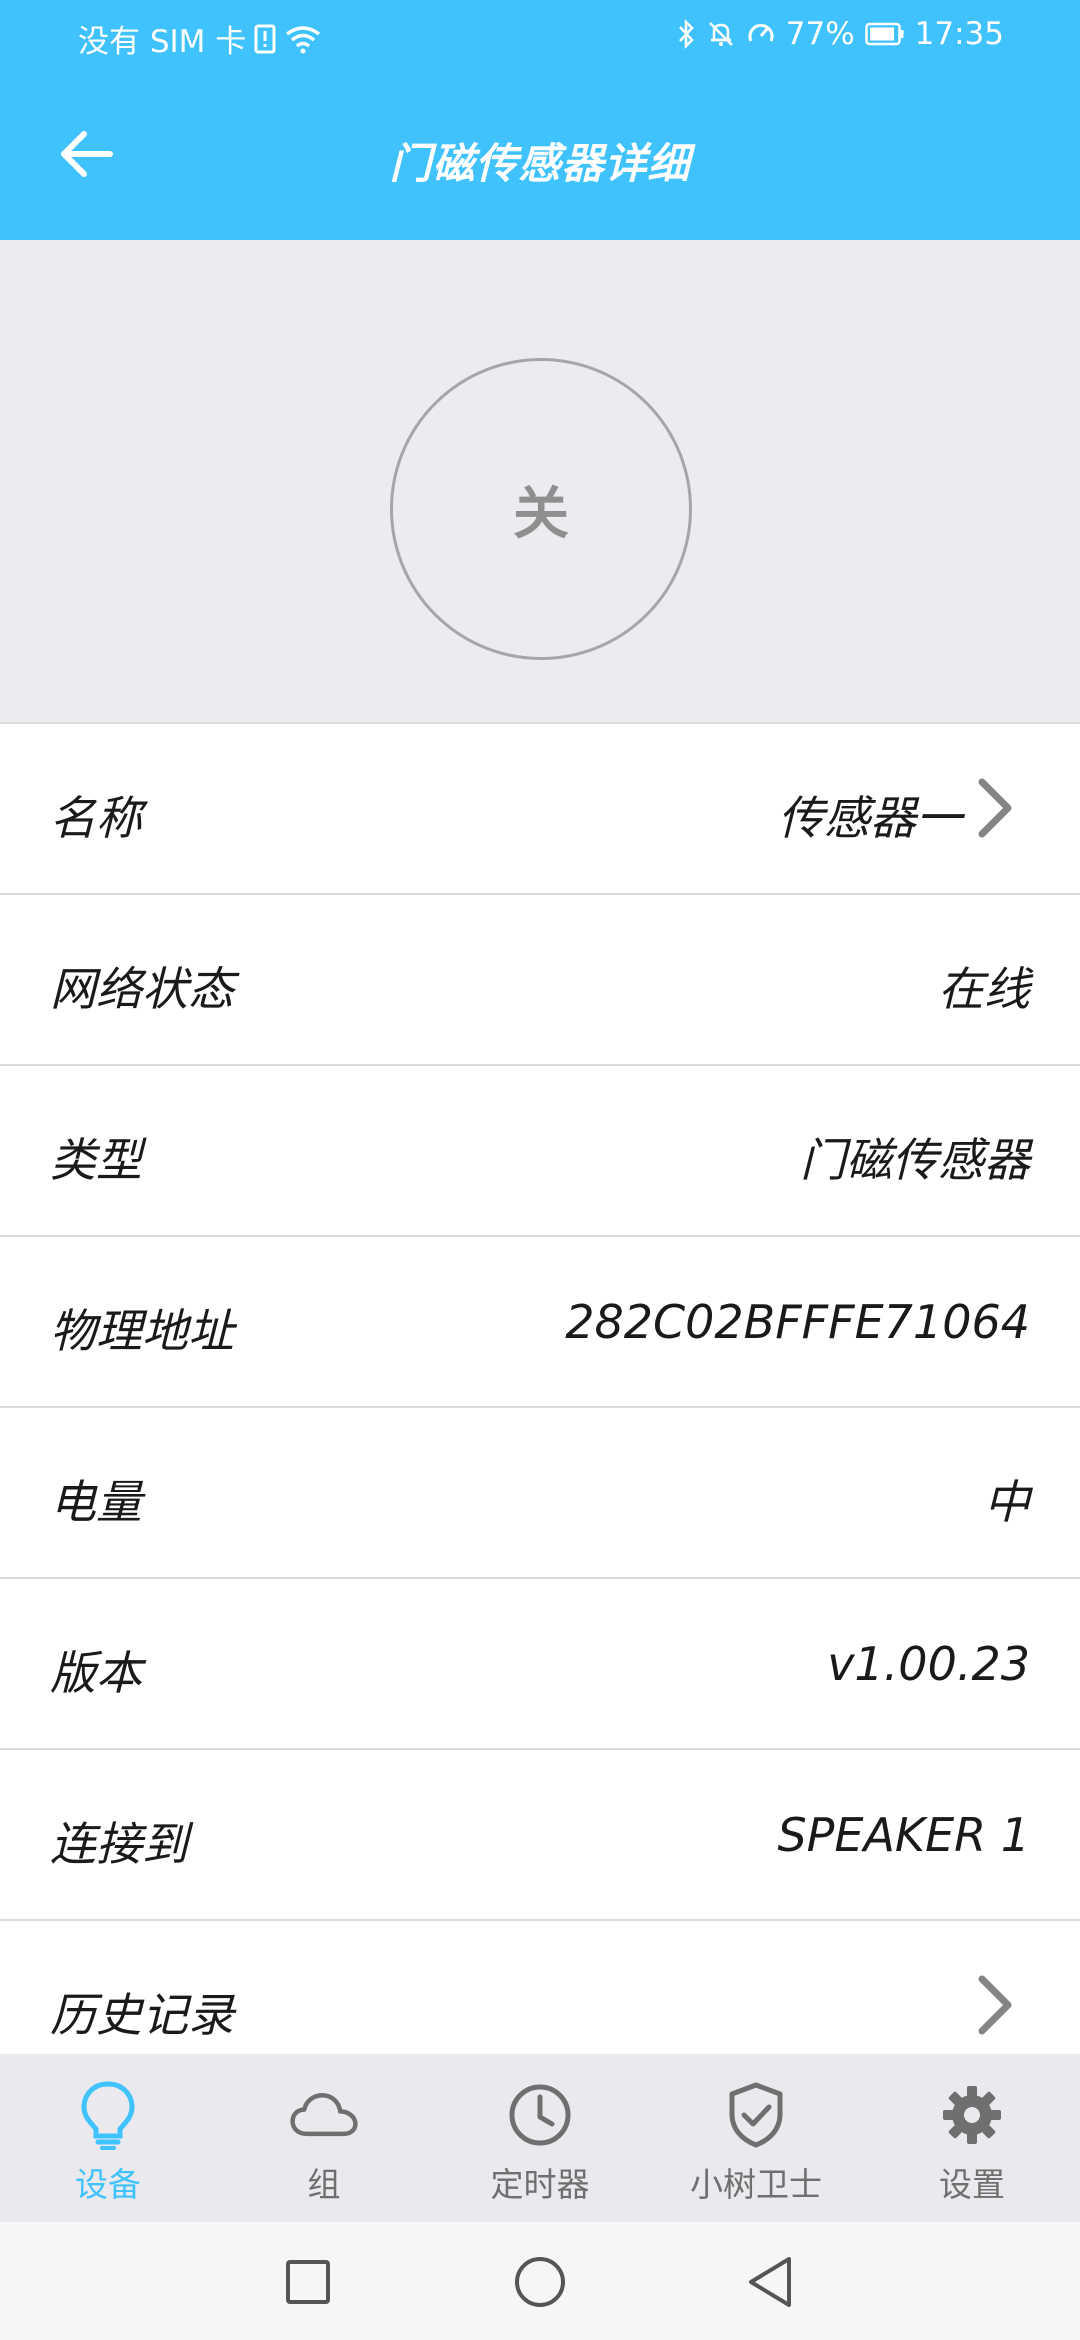 The image size is (1080, 2340). What do you see at coordinates (820, 34) in the screenshot?
I see `battery-percent: 77%` at bounding box center [820, 34].